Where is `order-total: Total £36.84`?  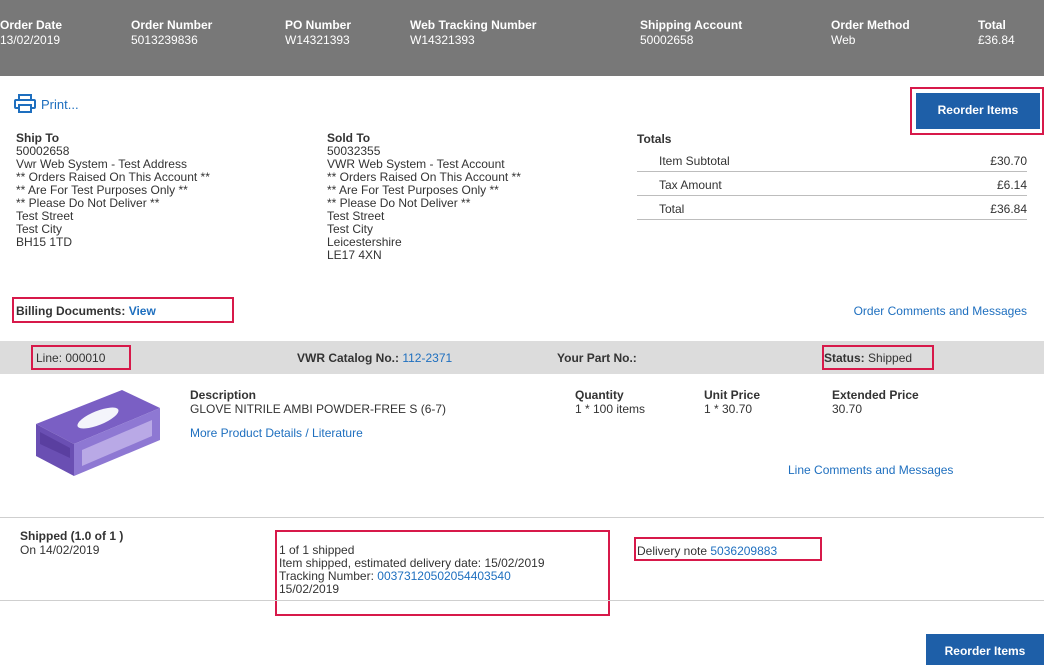 order-total: Total £36.84 is located at coordinates (996, 32).